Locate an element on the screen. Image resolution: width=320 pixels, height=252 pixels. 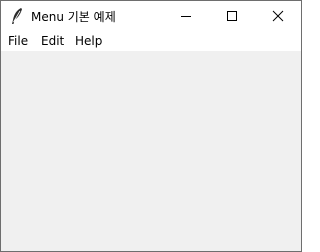
maximize-button is located at coordinates (232, 16).